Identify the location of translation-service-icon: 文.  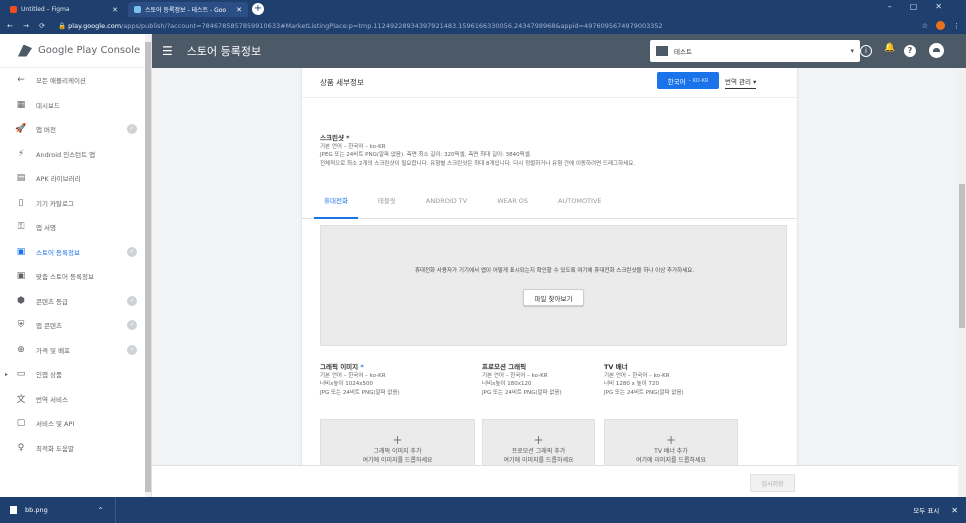
(21, 400).